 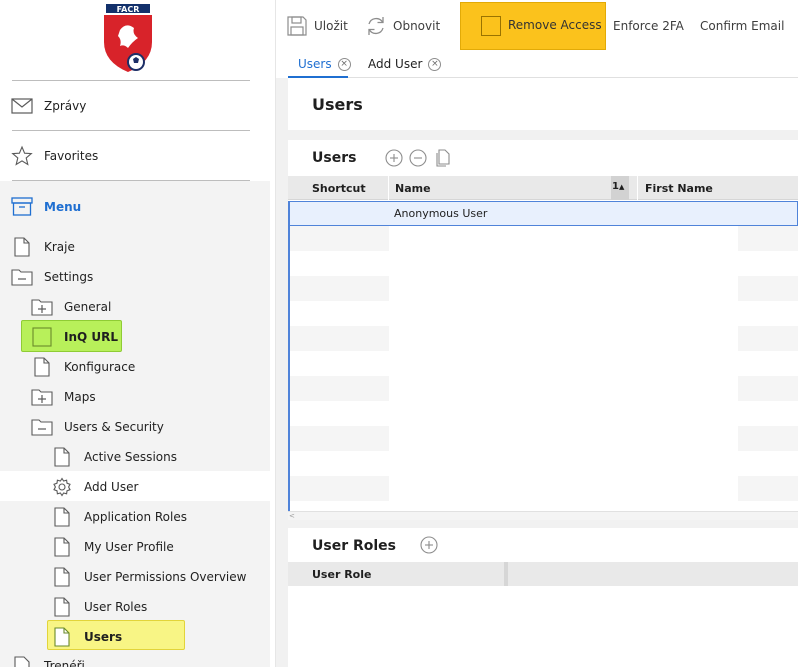 I want to click on refresh-button: Obnovit, so click(x=402, y=26).